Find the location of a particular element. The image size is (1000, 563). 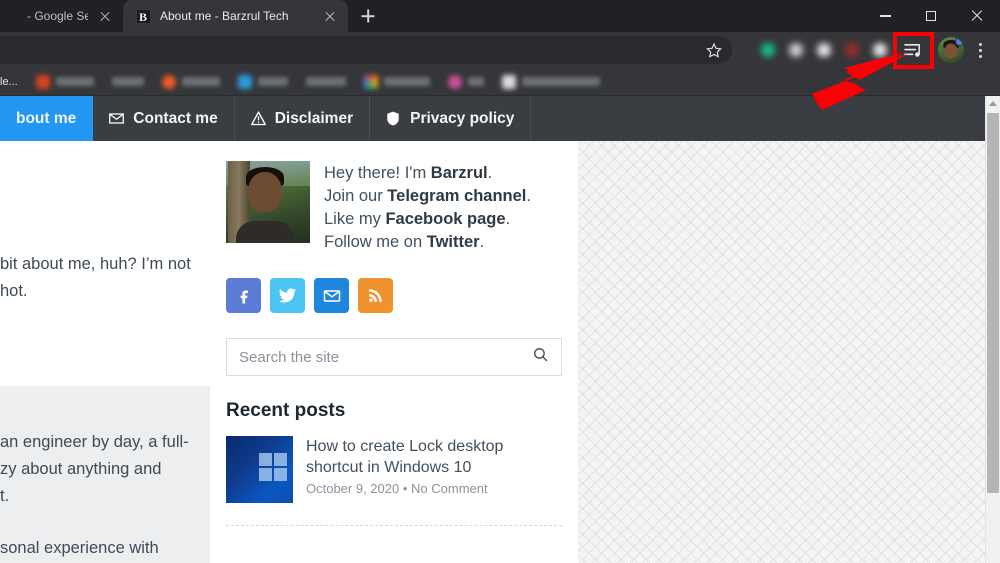

intro-text-part: Follow me on is located at coordinates (375, 242).